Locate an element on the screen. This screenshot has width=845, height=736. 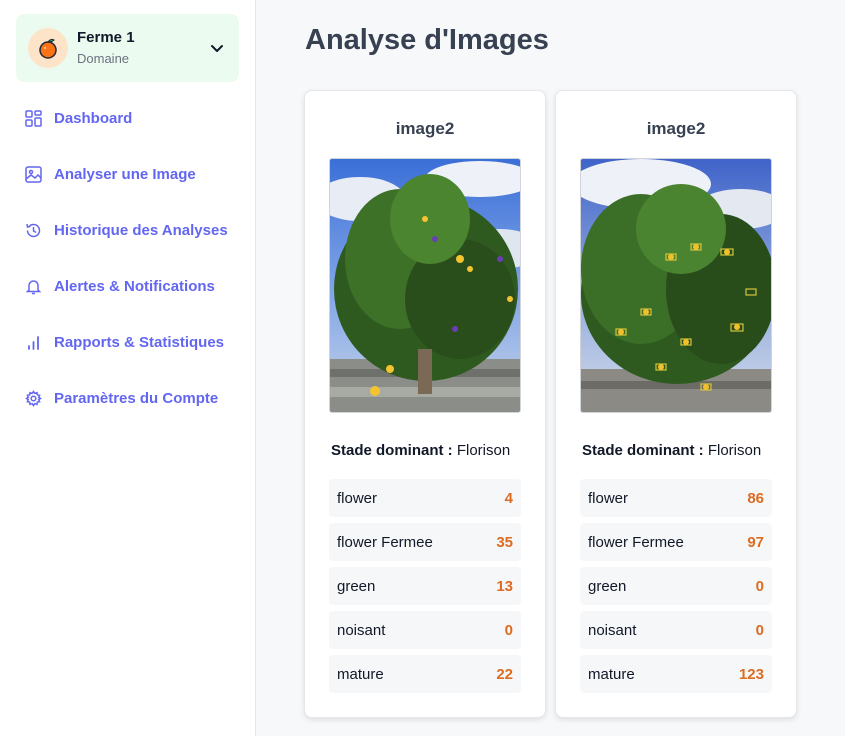
annotated-orchard-image is located at coordinates (676, 285).